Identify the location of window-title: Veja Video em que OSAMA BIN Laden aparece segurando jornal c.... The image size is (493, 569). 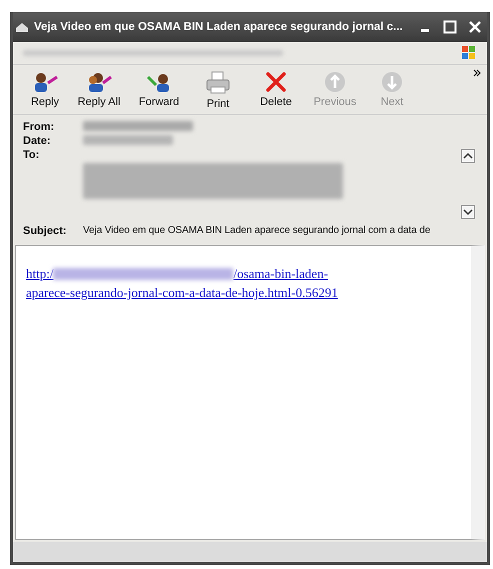
(219, 27).